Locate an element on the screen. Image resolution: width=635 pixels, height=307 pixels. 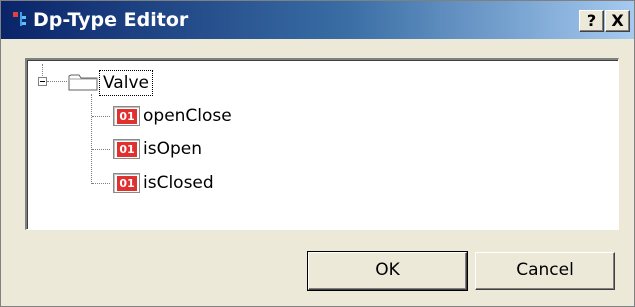
tree-connector-children is located at coordinates (91, 139).